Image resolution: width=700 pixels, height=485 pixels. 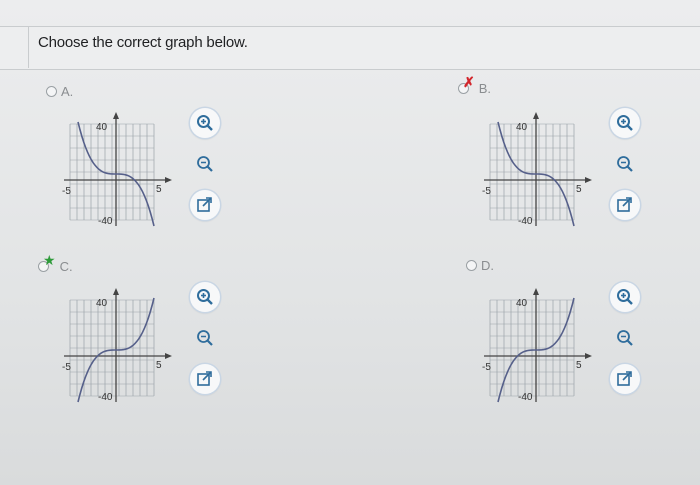 I want to click on option-d-tick-top: 40, so click(x=522, y=303).